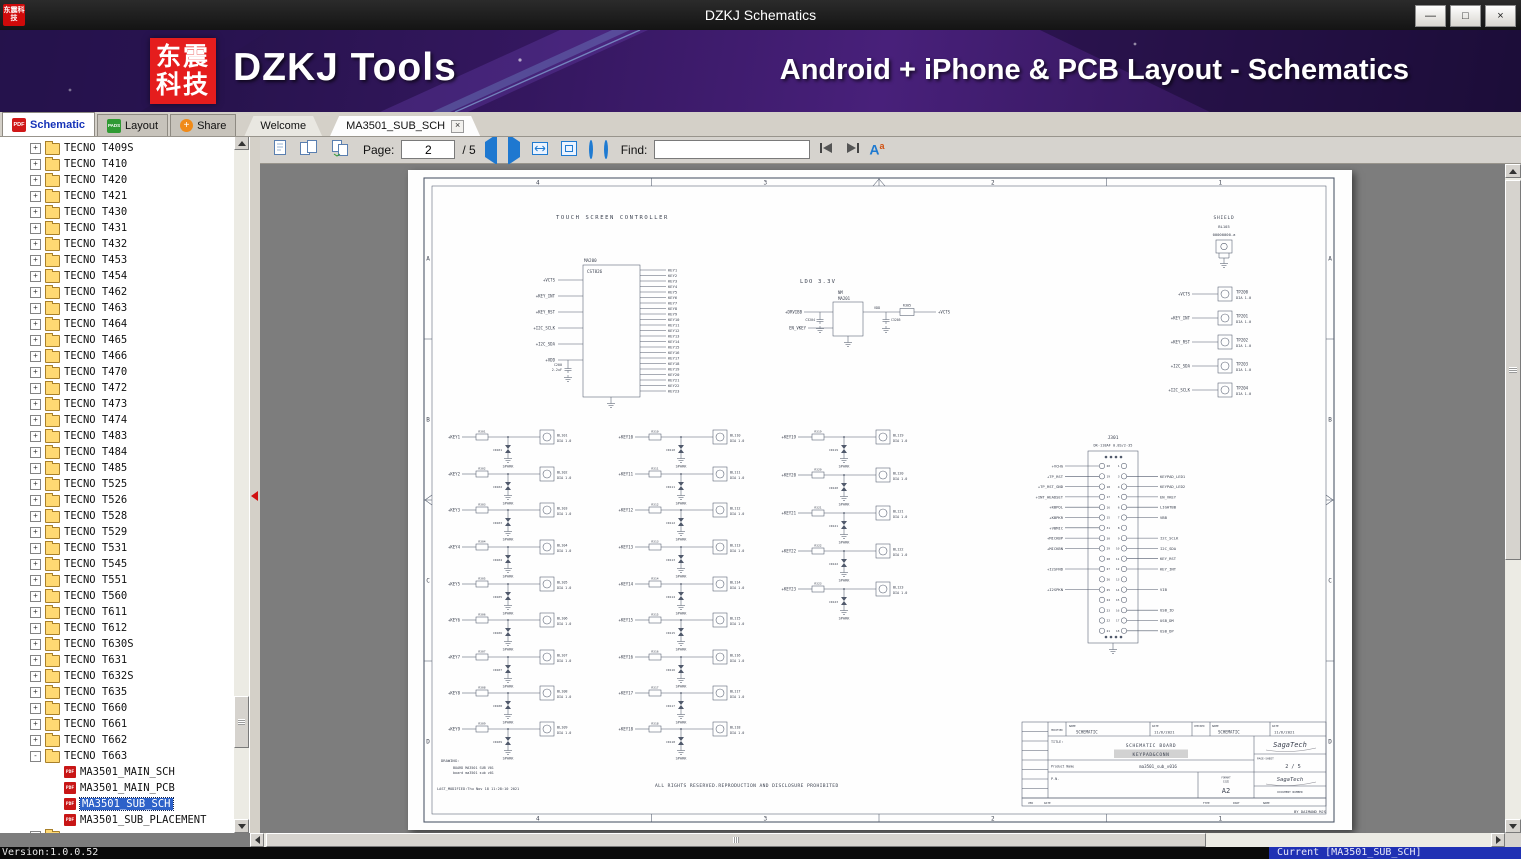 The height and width of the screenshot is (859, 1521). What do you see at coordinates (852, 149) in the screenshot?
I see `find-next-button` at bounding box center [852, 149].